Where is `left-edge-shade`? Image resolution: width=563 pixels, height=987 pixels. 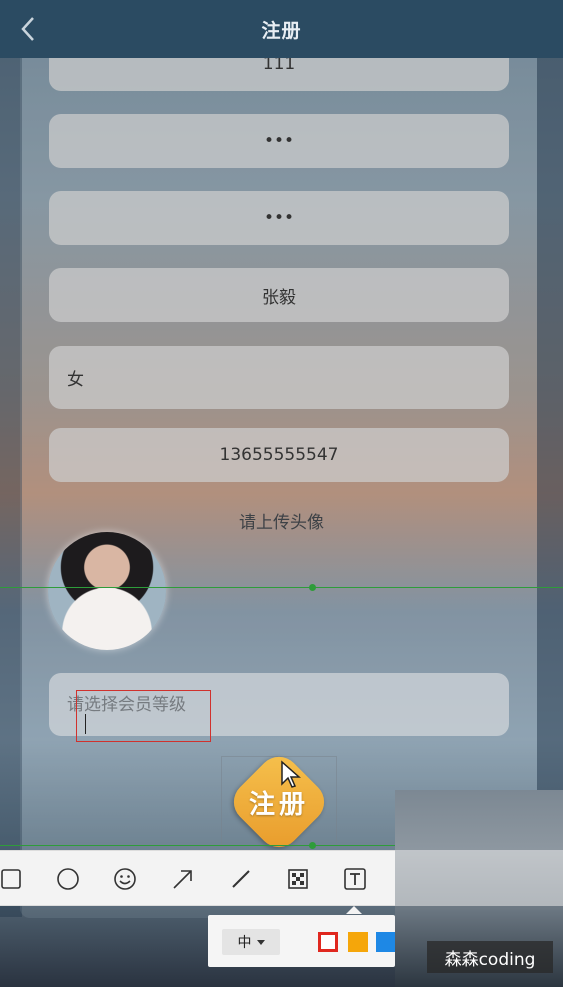 left-edge-shade is located at coordinates (11, 487).